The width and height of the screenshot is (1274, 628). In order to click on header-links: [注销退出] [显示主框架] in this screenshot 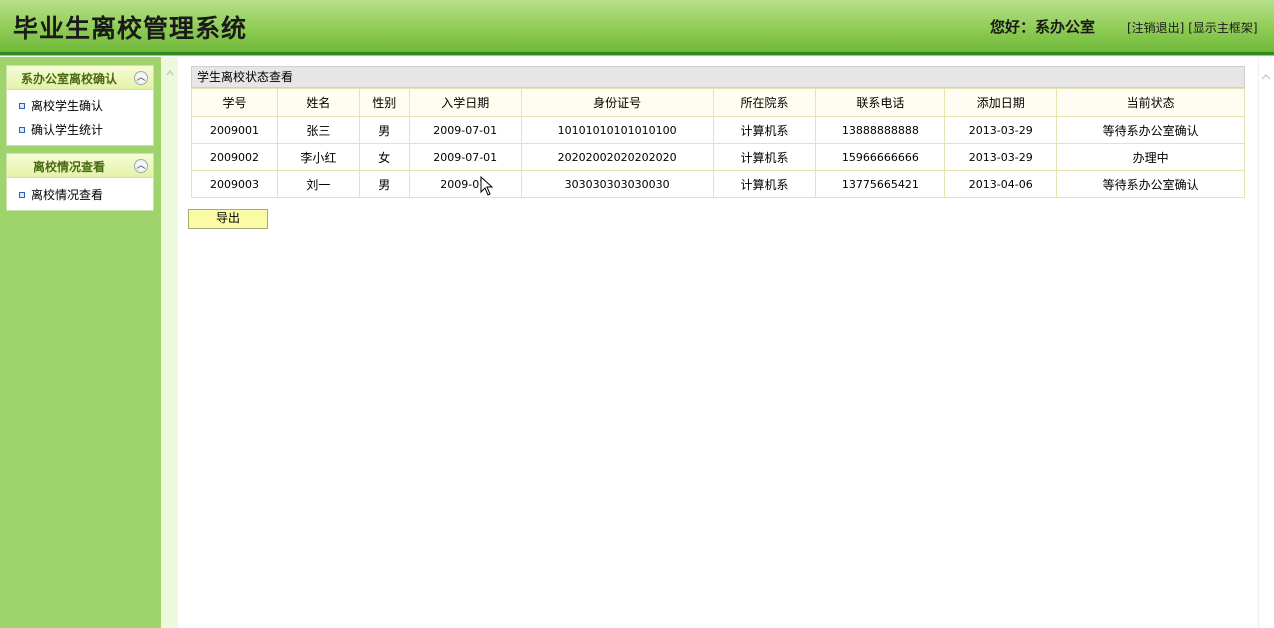, I will do `click(1192, 27)`.